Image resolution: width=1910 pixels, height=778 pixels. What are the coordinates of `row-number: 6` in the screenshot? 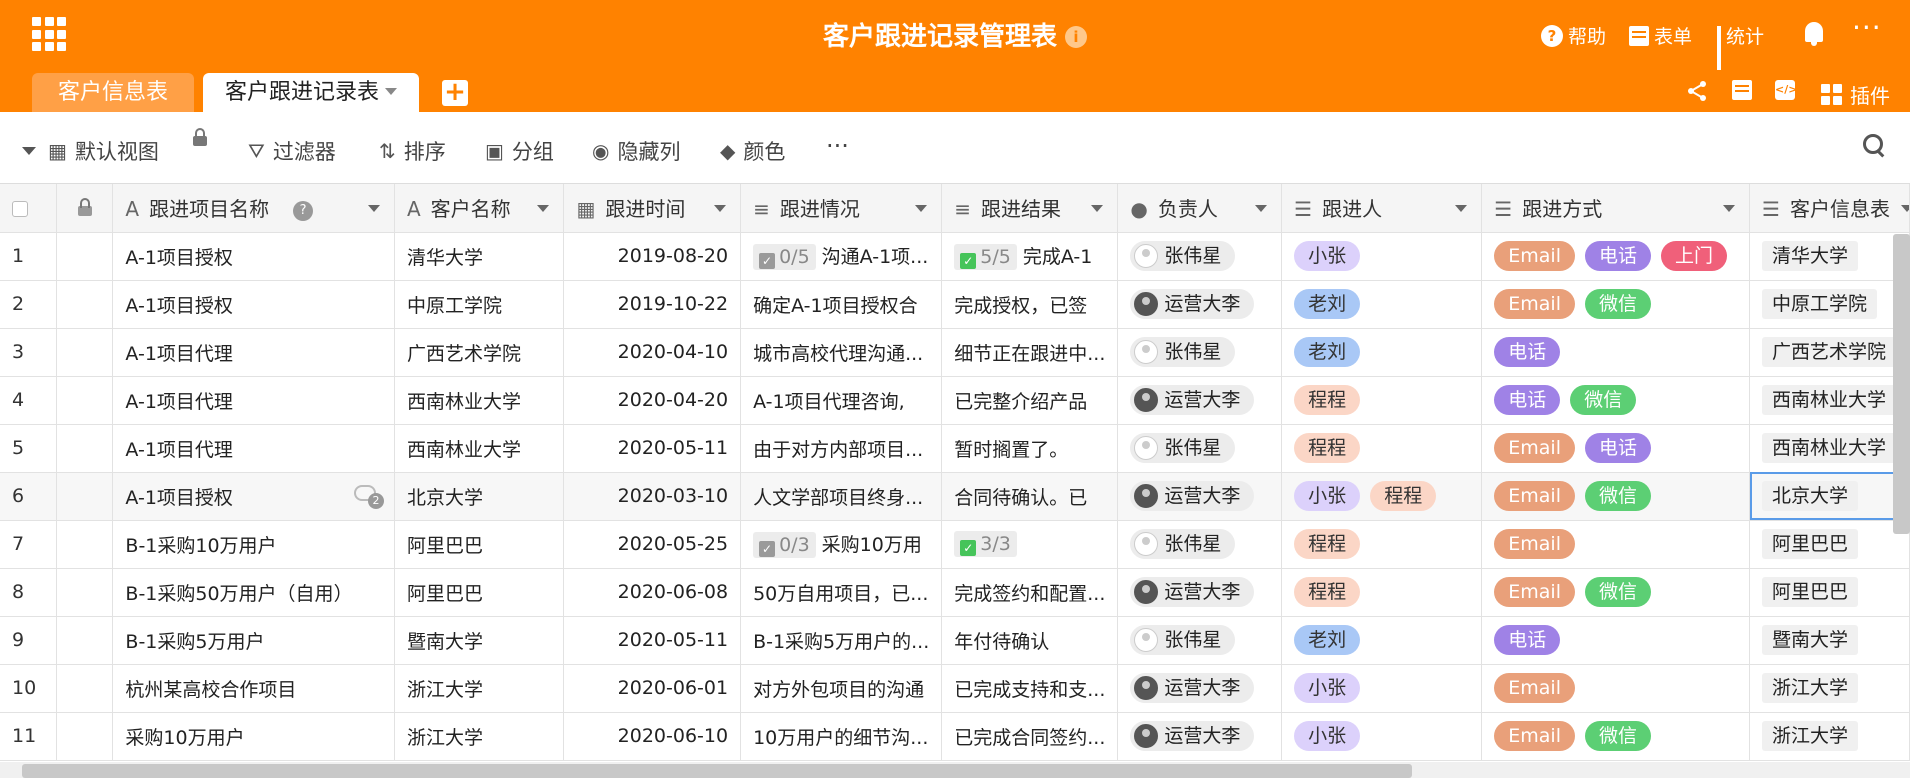 It's located at (28, 496).